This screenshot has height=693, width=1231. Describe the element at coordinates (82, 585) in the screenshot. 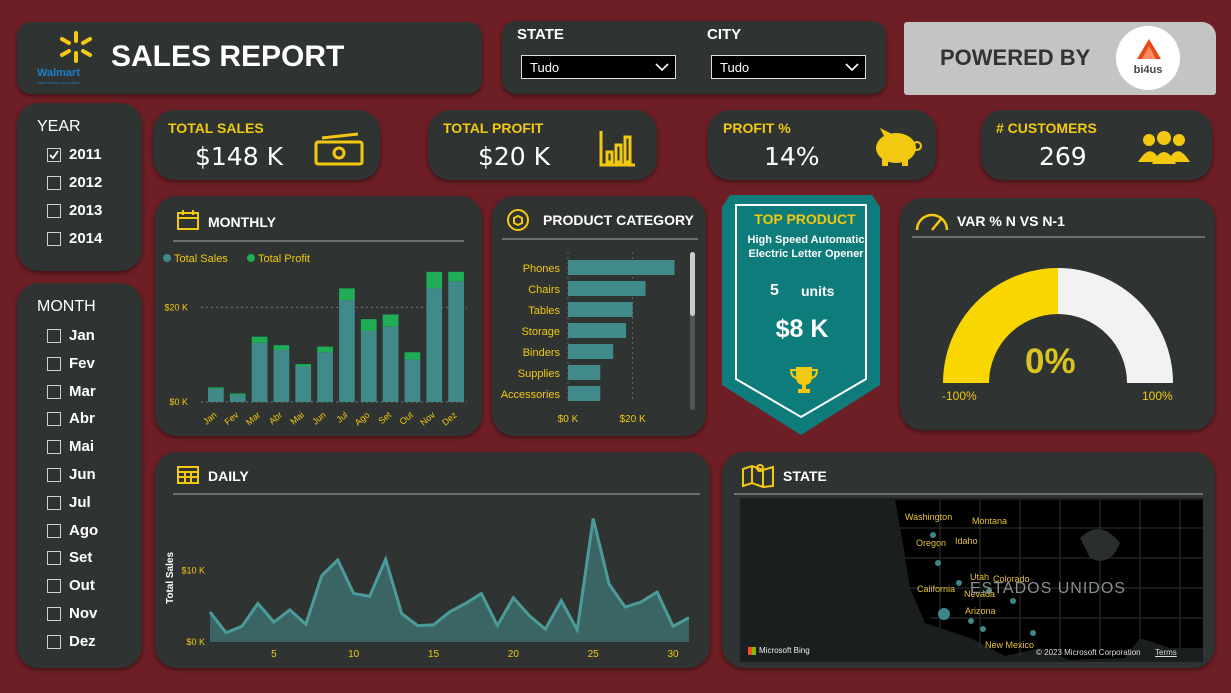

I see `month-option-label: Out` at that location.